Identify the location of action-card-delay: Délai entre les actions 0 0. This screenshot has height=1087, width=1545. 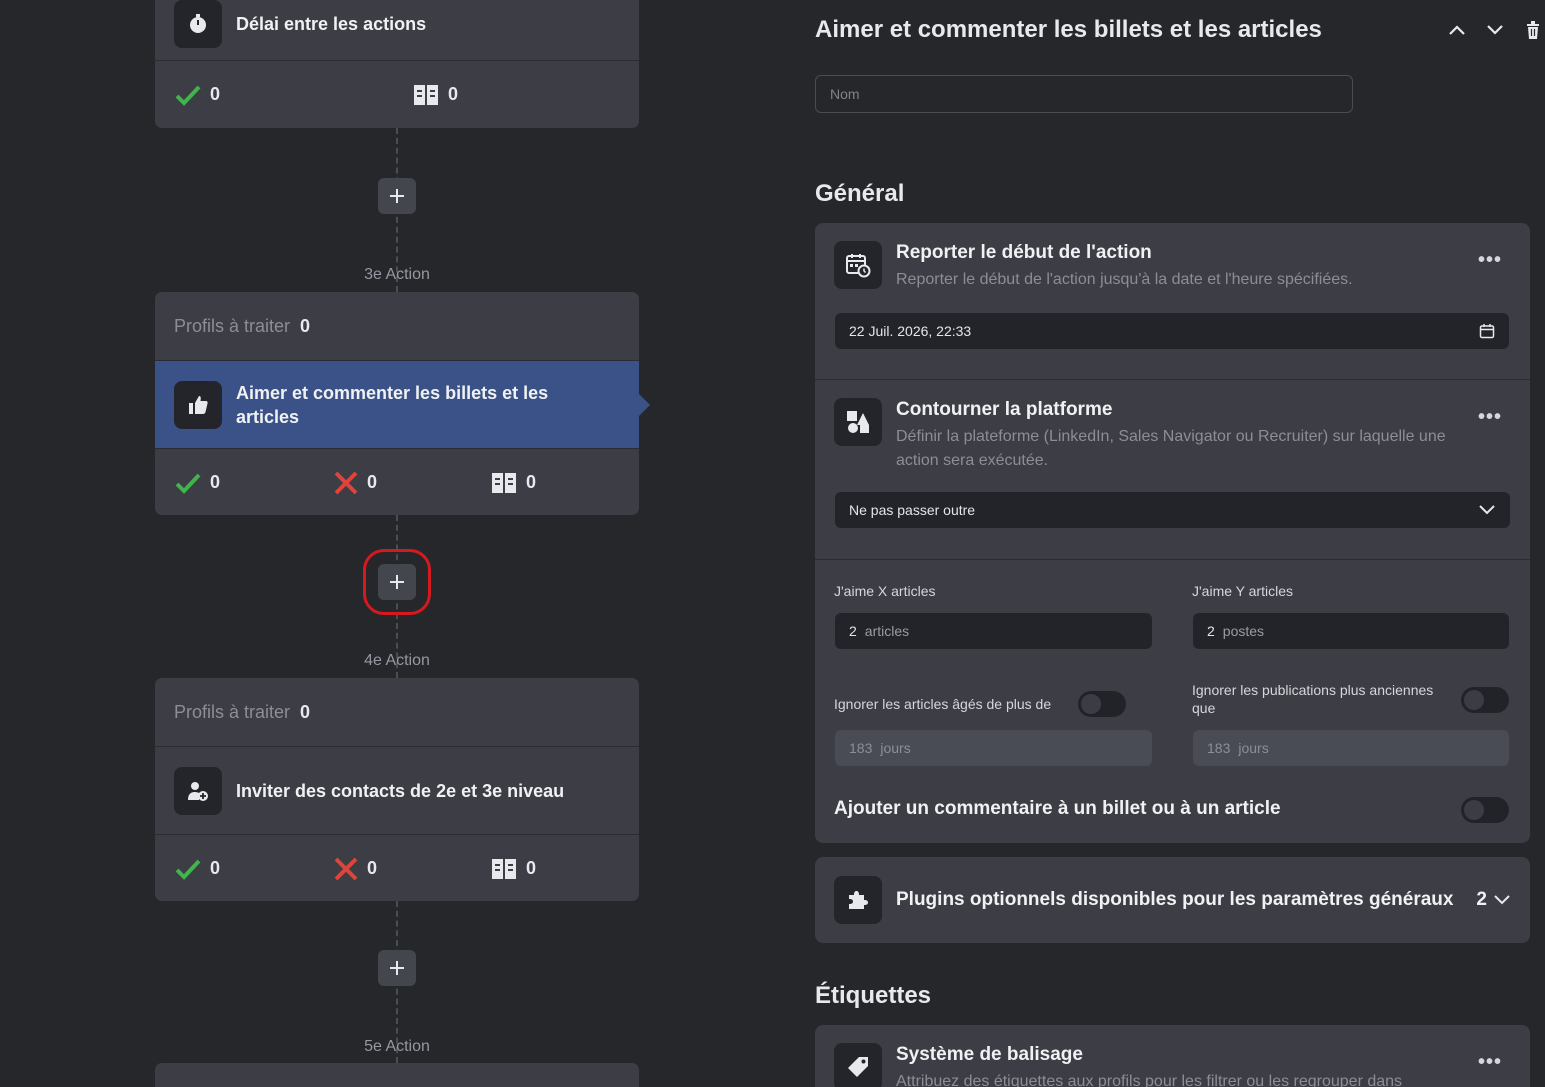
(397, 64).